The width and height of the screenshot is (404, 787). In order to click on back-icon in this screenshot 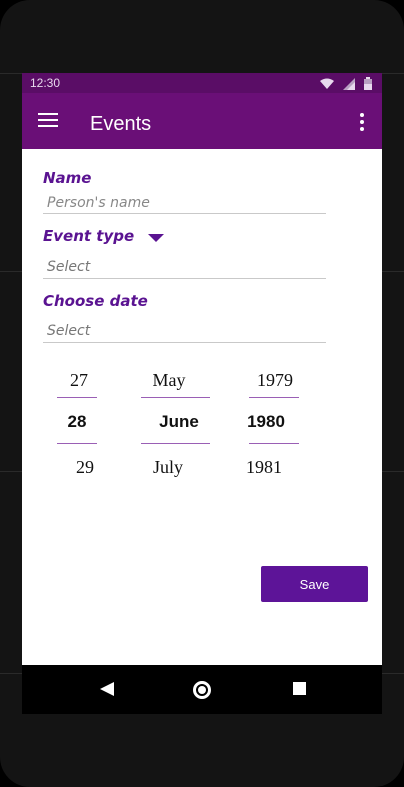, I will do `click(107, 689)`.